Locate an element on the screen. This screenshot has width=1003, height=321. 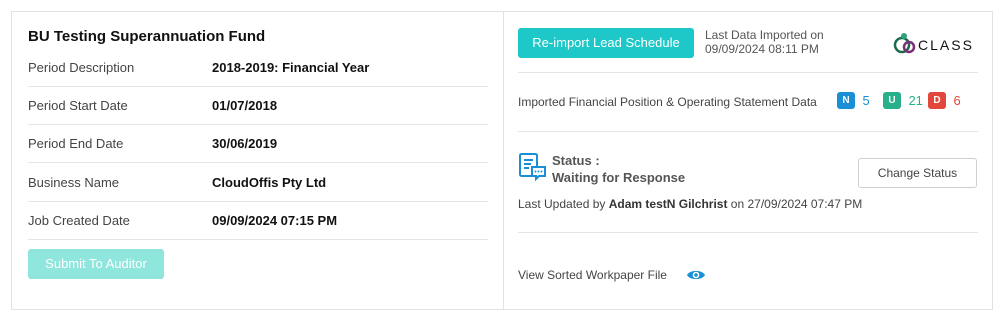
detail-row-period-end: Period End Date 30/06/2019 is located at coordinates (258, 144).